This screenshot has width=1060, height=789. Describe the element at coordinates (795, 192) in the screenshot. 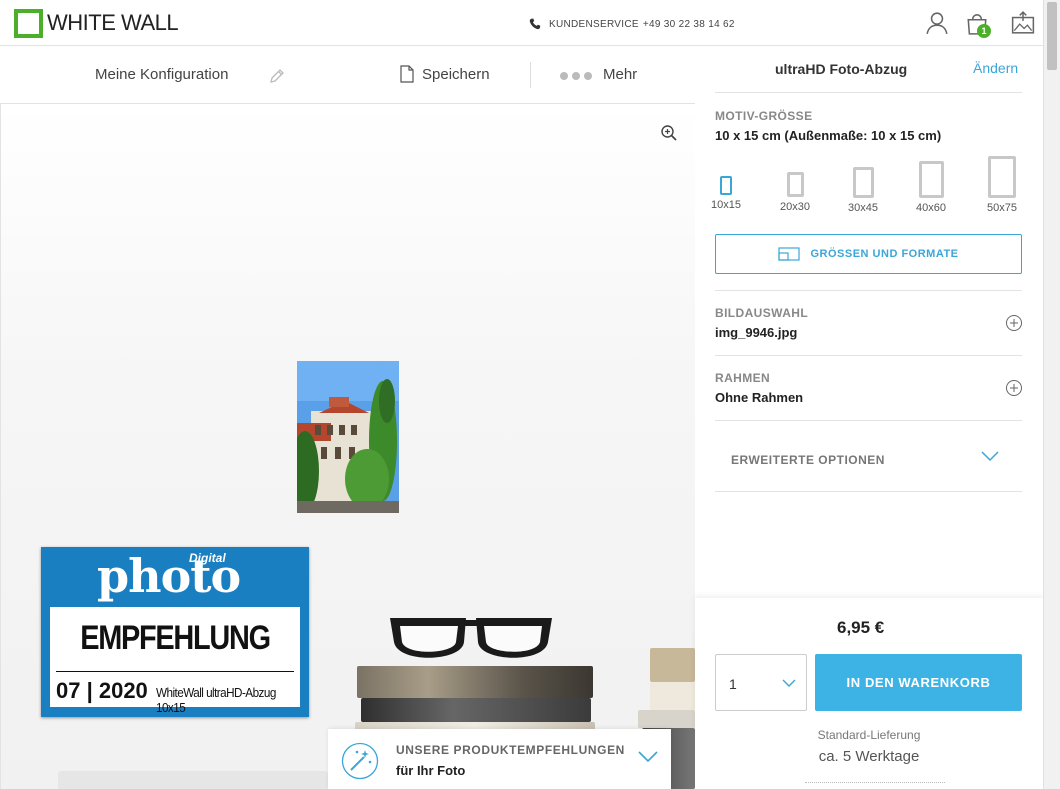

I see `size-option-20x30: 20x30` at that location.